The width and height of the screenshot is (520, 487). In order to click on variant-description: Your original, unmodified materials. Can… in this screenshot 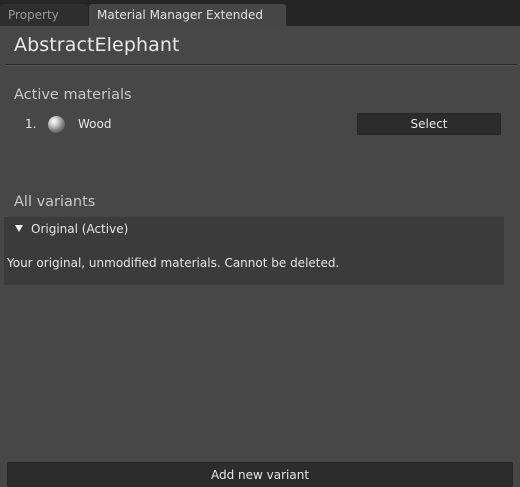, I will do `click(173, 263)`.